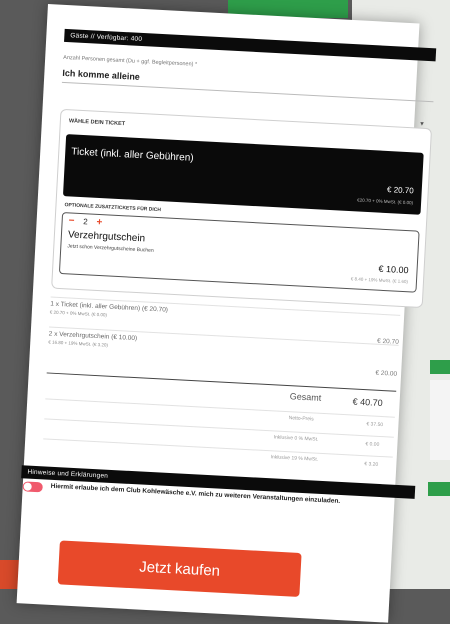  What do you see at coordinates (132, 155) in the screenshot?
I see `ticket-name: Ticket (inkl. aller Gebühren)` at bounding box center [132, 155].